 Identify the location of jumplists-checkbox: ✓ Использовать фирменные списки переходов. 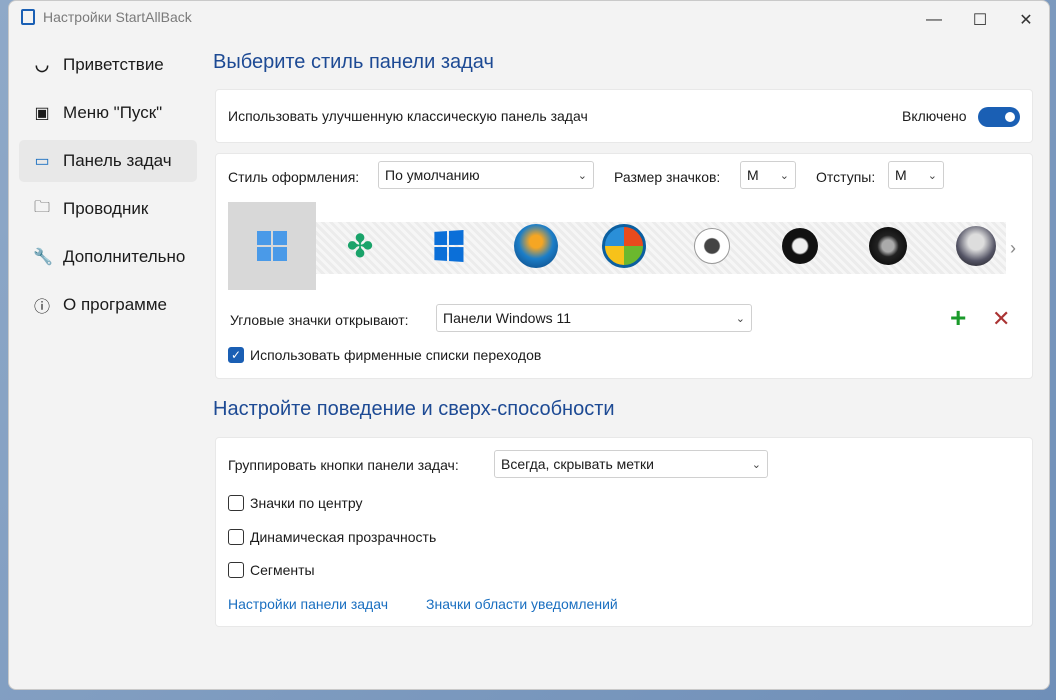
(384, 355).